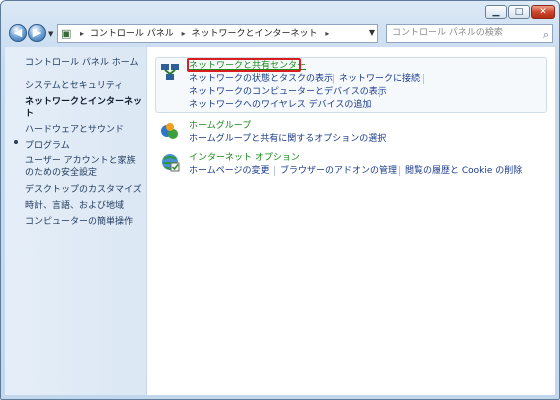  I want to click on breadcrumb-item-network: ネットワークとインターネット, so click(255, 34).